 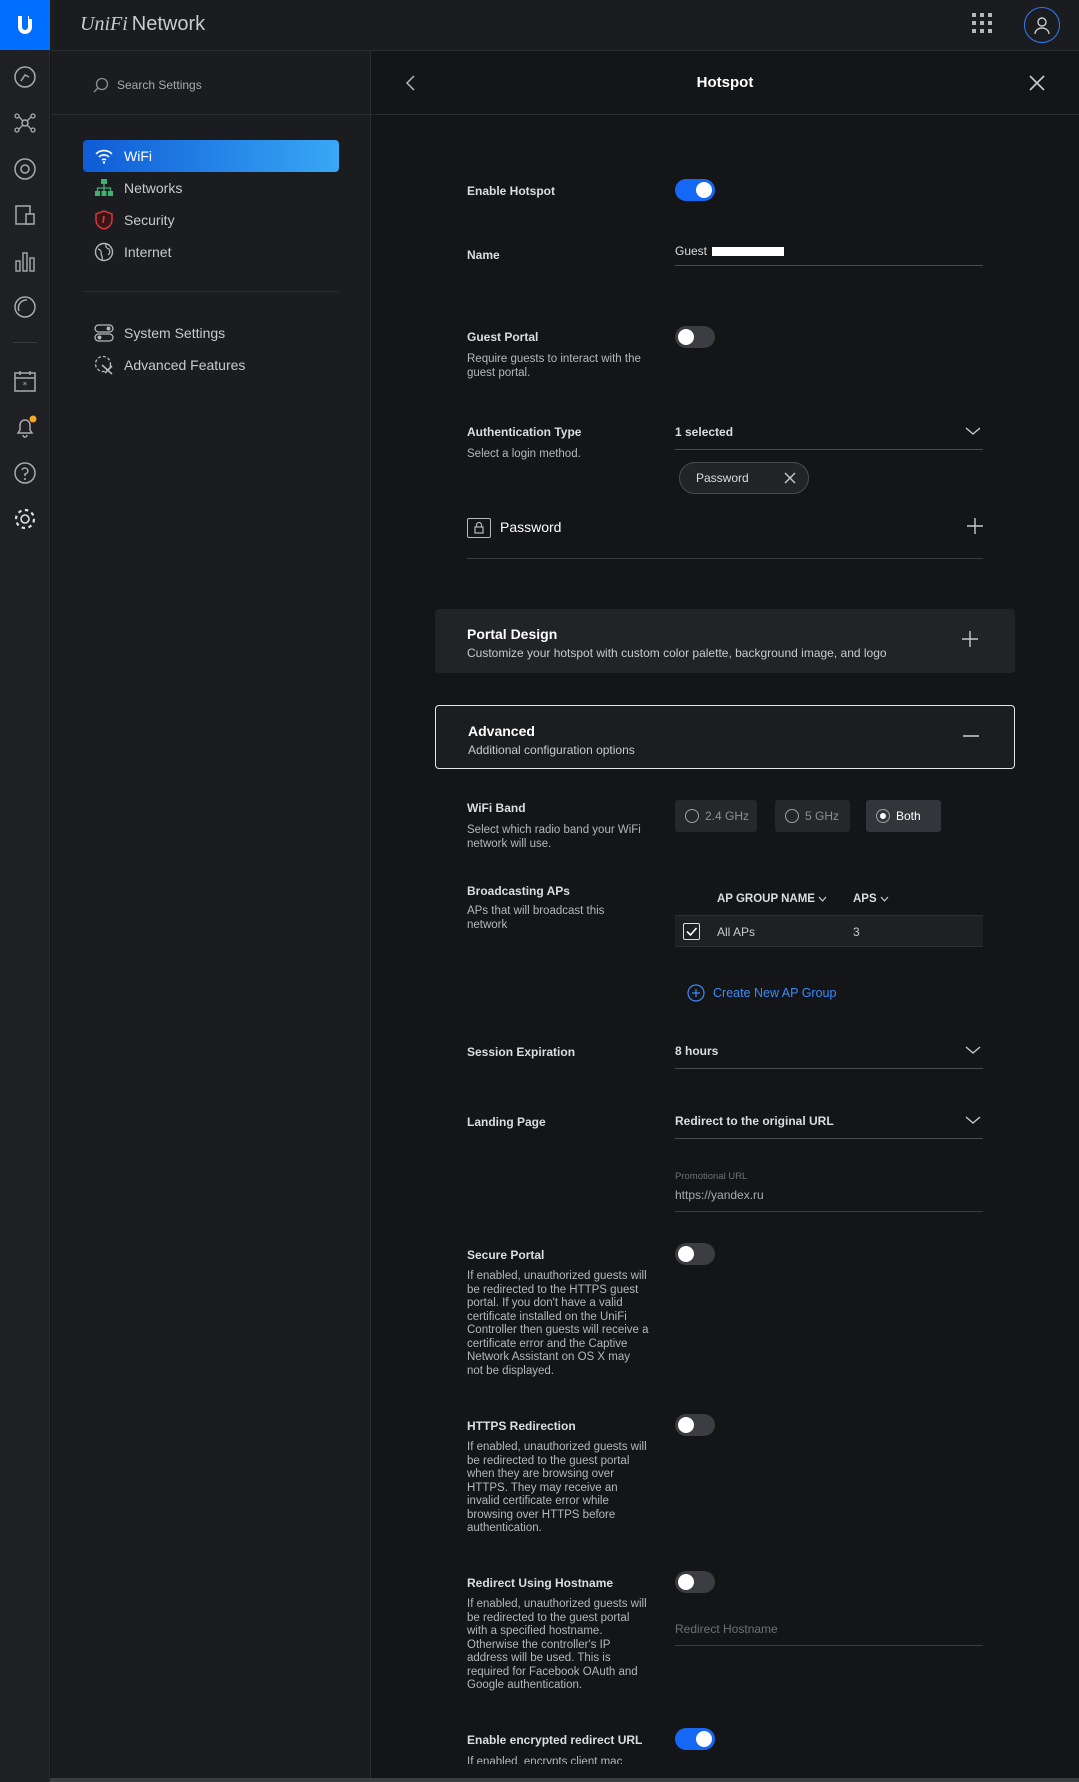 What do you see at coordinates (211, 333) in the screenshot?
I see `nav-item-system-settings: System Settings` at bounding box center [211, 333].